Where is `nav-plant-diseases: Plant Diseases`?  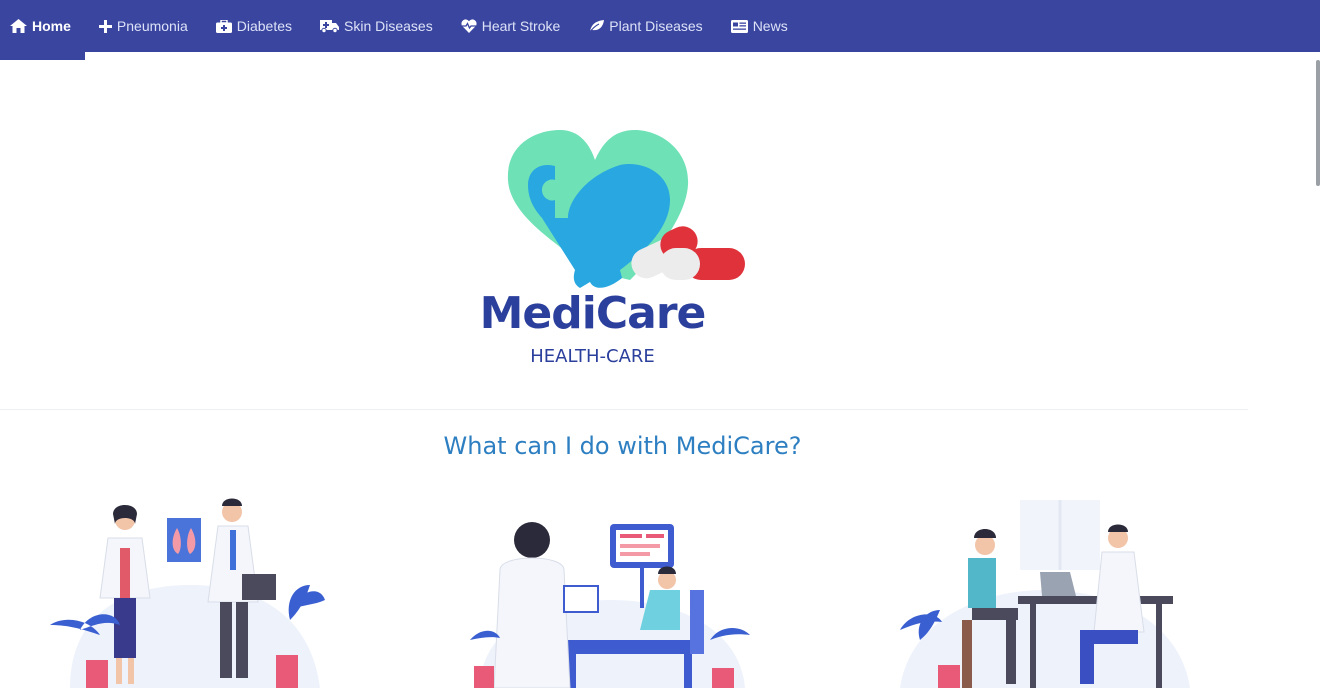 nav-plant-diseases: Plant Diseases is located at coordinates (645, 26).